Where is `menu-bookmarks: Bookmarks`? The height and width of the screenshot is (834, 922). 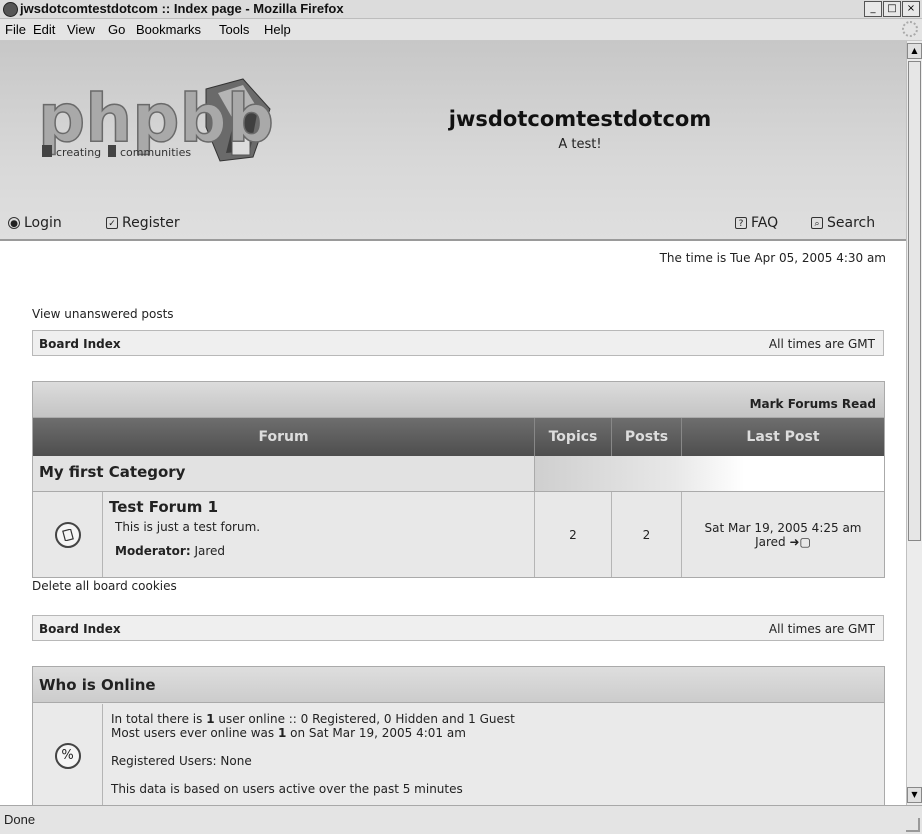 menu-bookmarks: Bookmarks is located at coordinates (168, 29).